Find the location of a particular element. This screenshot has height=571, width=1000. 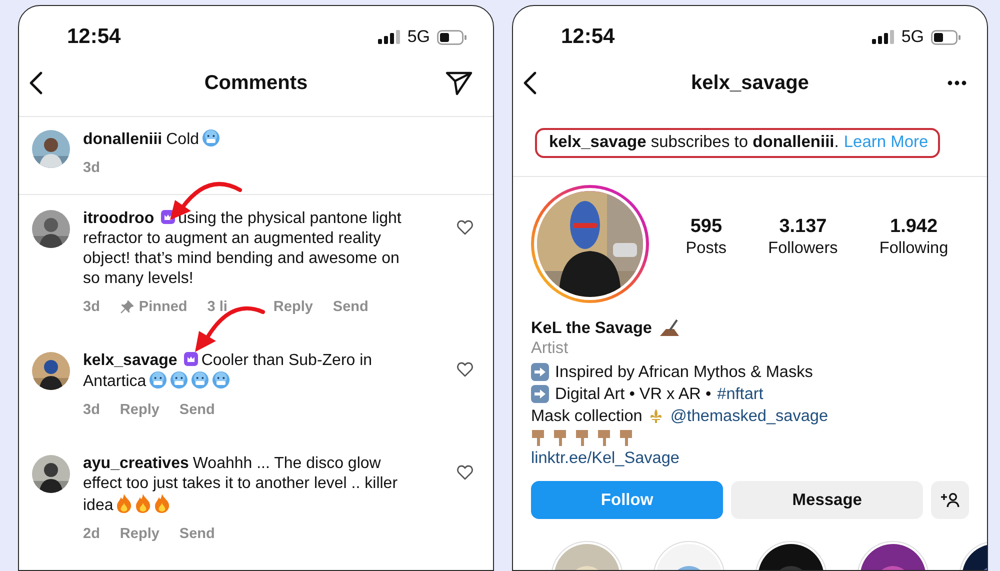

stat-label: Following is located at coordinates (913, 248).